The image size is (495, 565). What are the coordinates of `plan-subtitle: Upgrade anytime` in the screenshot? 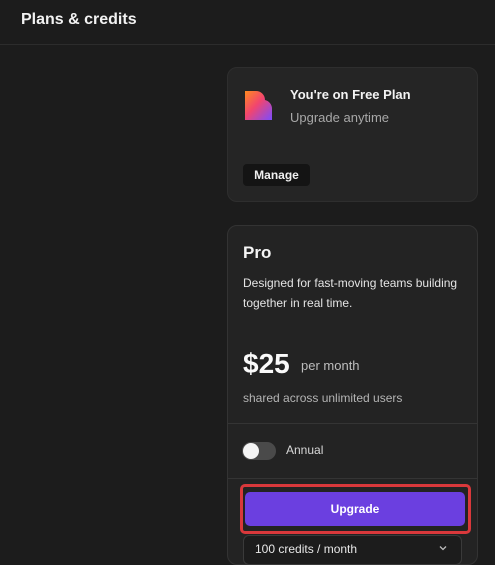 It's located at (339, 117).